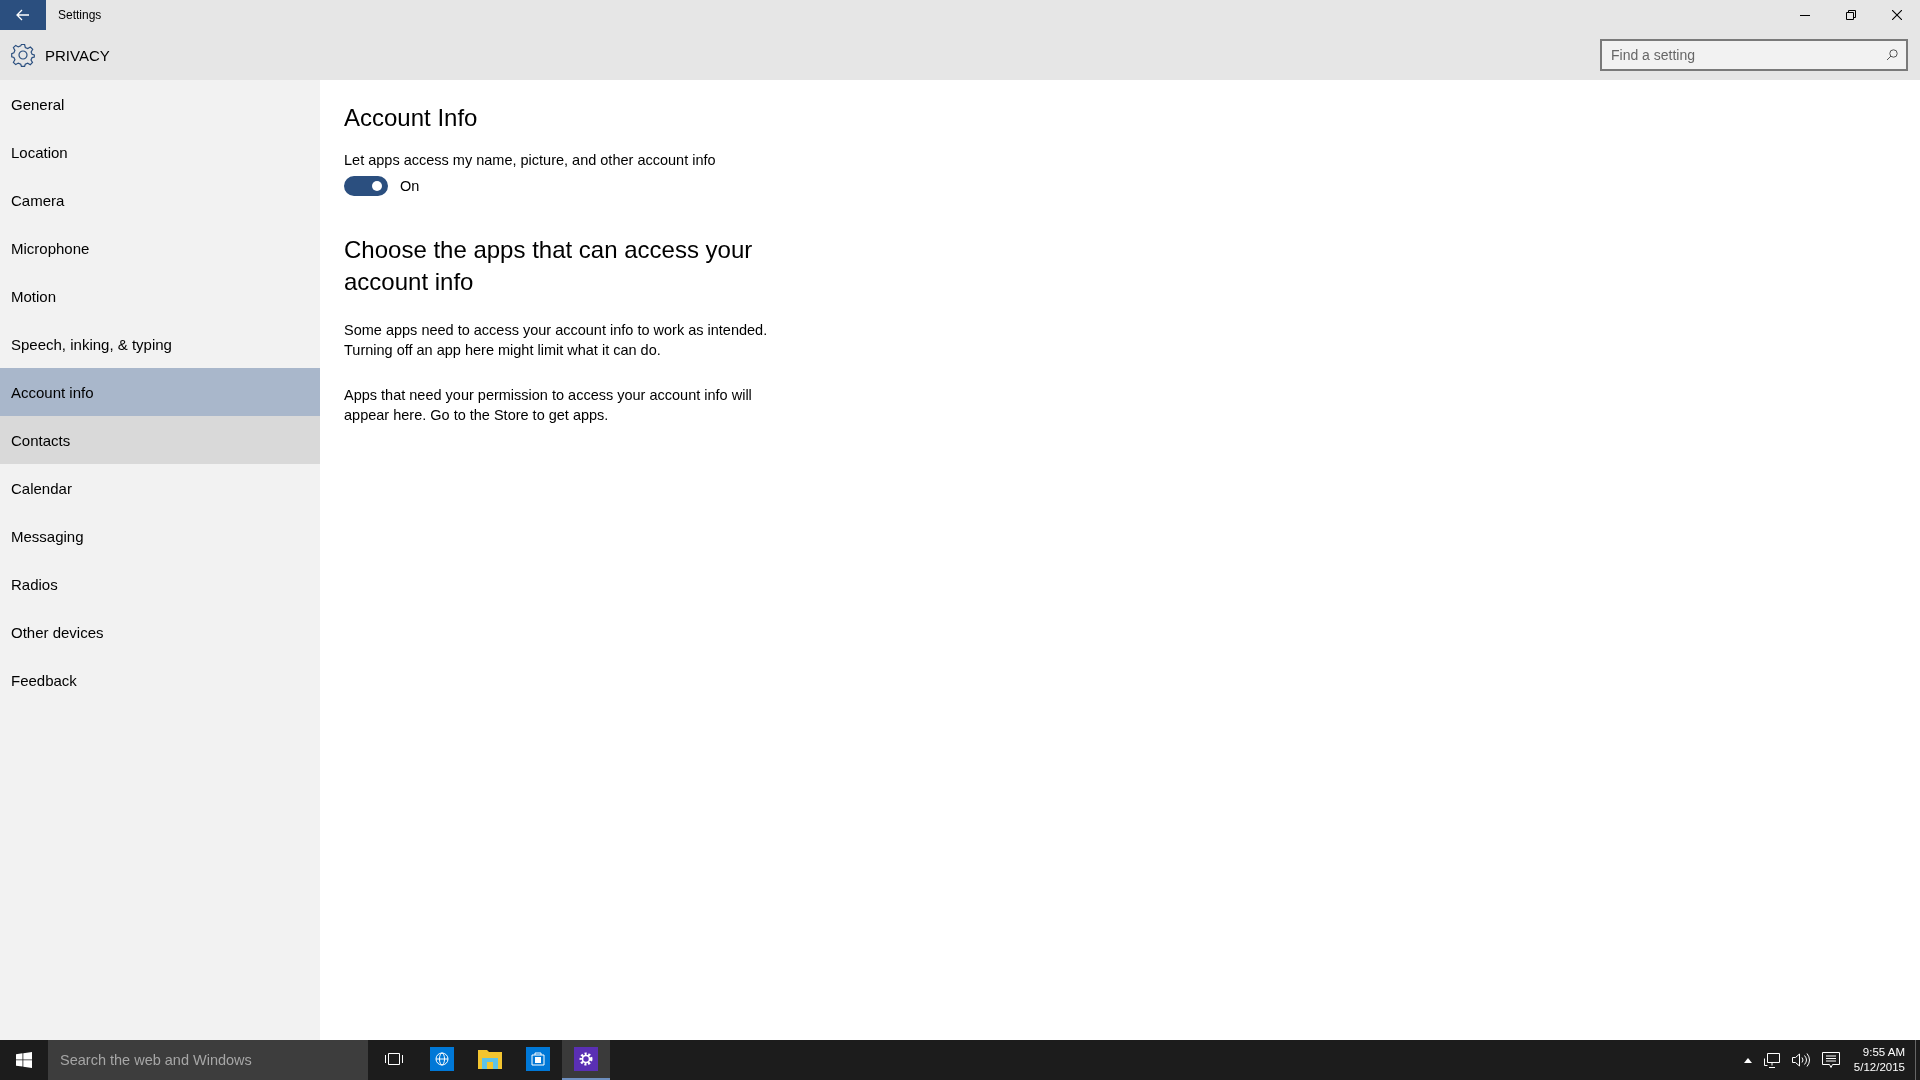 This screenshot has height=1080, width=1920. Describe the element at coordinates (556, 340) in the screenshot. I see `description-text: Some apps need to access your account info to work as intended. Turning off an app here might limit what it can do.` at that location.